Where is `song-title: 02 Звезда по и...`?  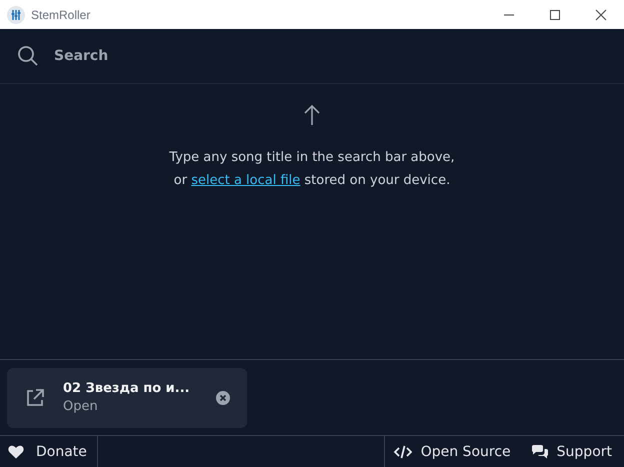 song-title: 02 Звезда по и... is located at coordinates (127, 388).